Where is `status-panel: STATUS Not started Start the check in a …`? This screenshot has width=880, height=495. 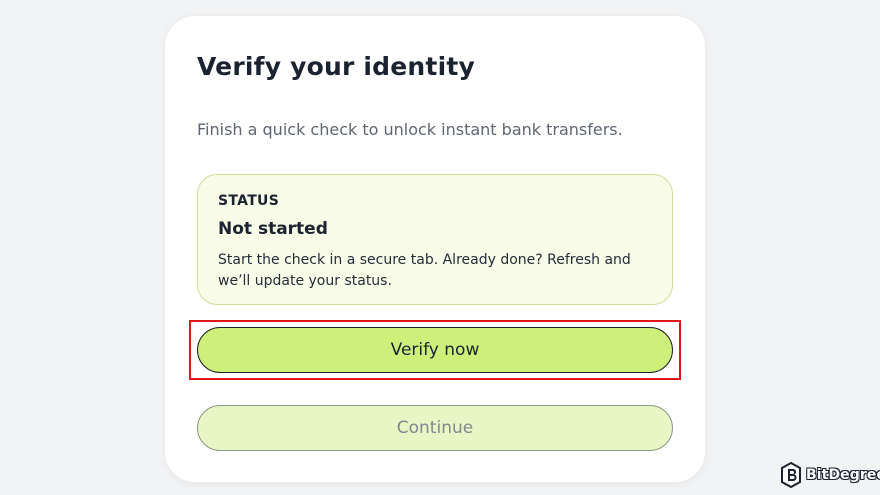 status-panel: STATUS Not started Start the check in a … is located at coordinates (435, 239).